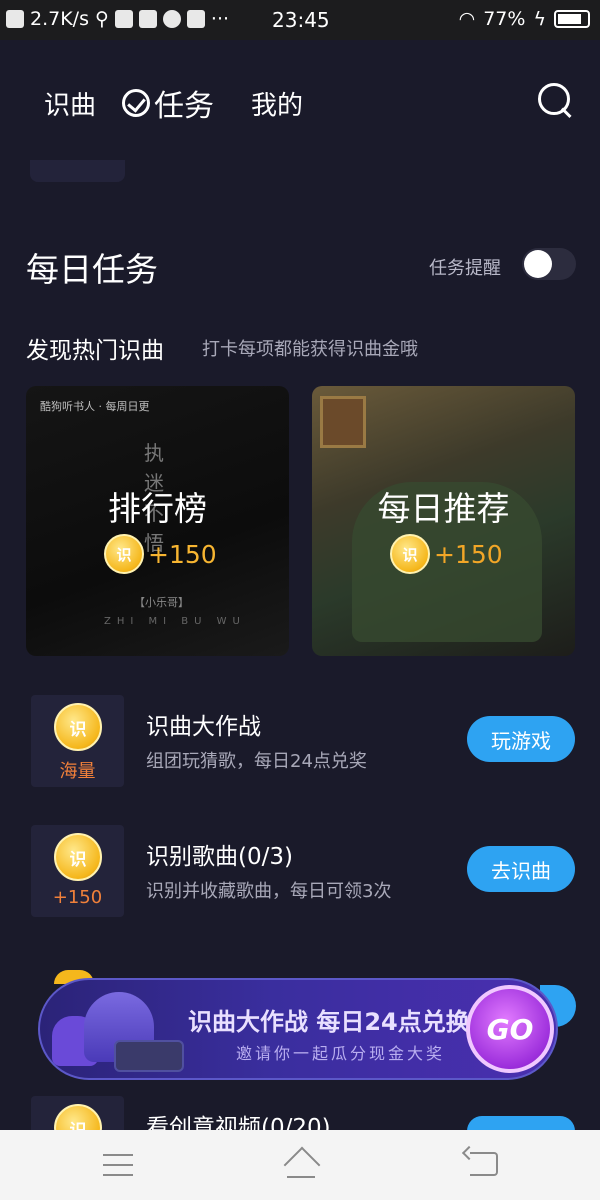 This screenshot has width=600, height=1200. I want to click on task-desc: 组团玩猜歌，每日24点兑奖, so click(256, 761).